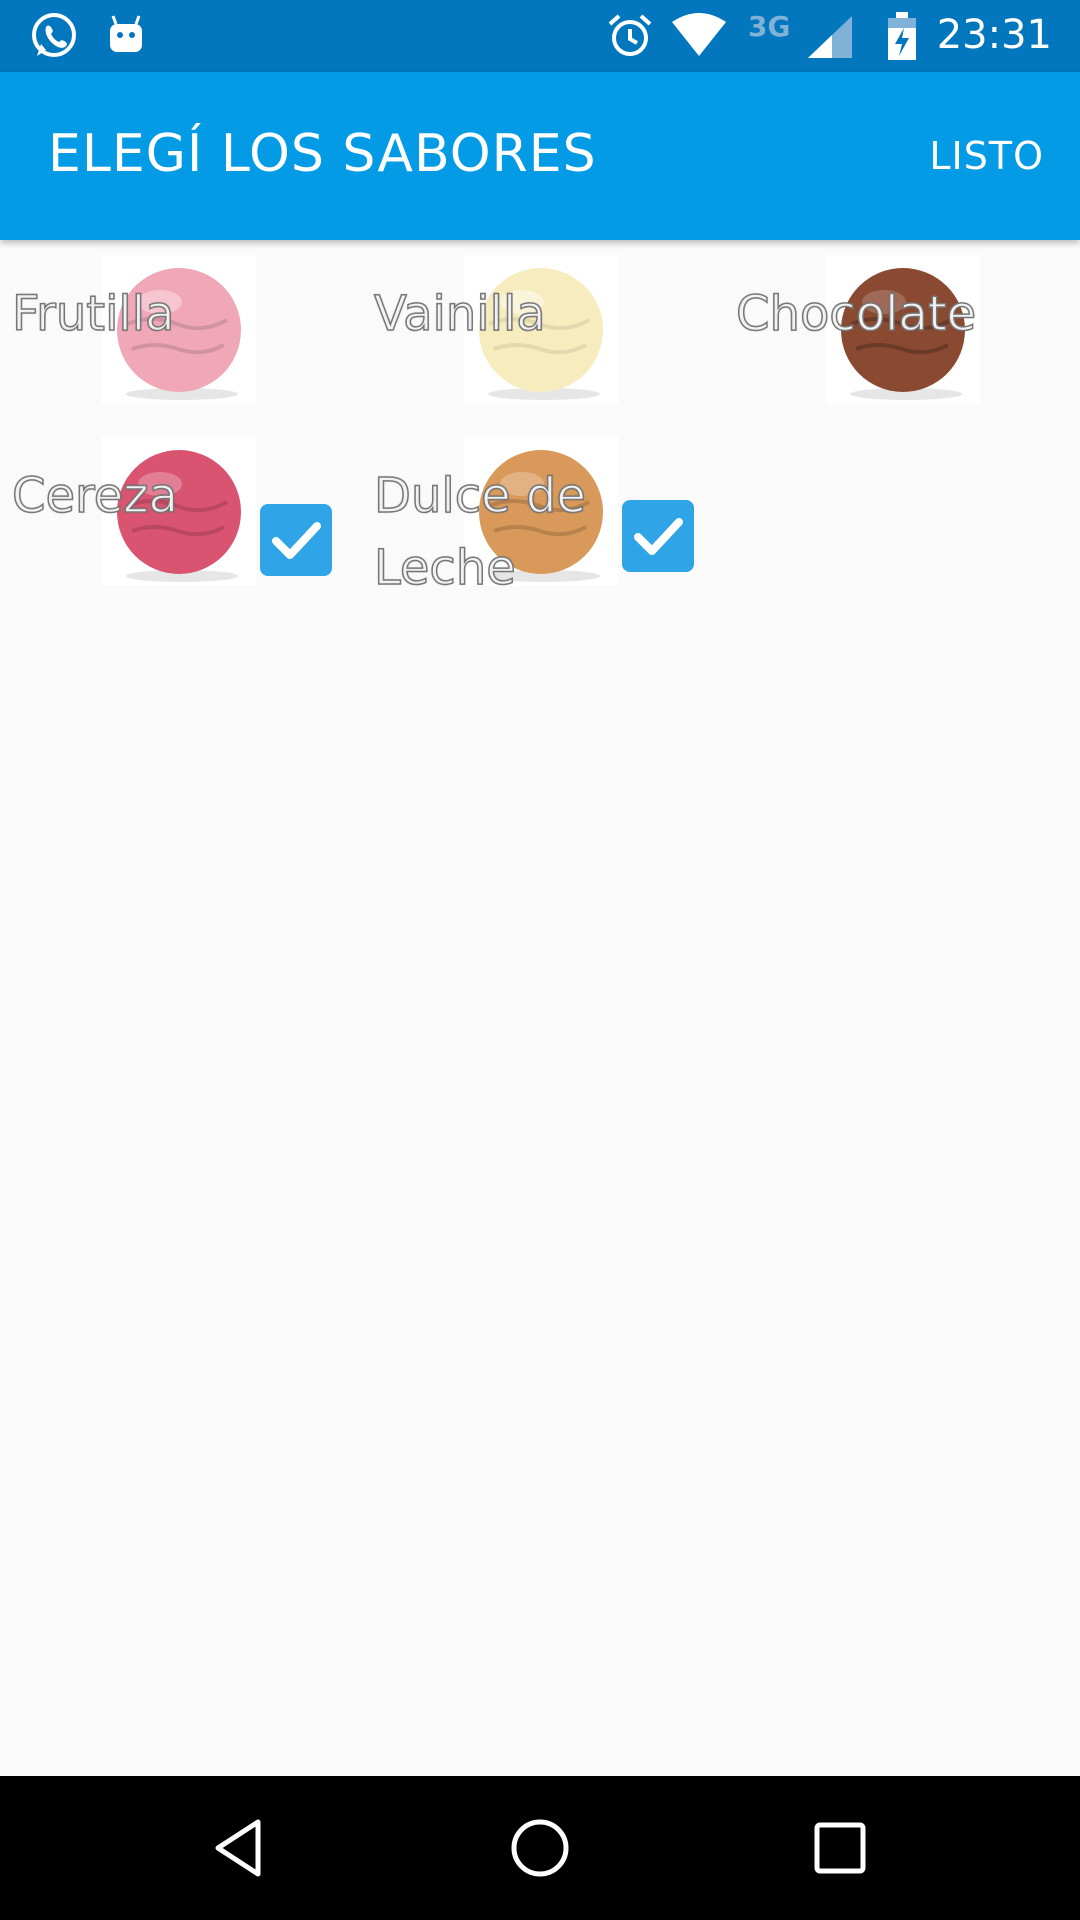  What do you see at coordinates (902, 36) in the screenshot?
I see `battery-charging-icon` at bounding box center [902, 36].